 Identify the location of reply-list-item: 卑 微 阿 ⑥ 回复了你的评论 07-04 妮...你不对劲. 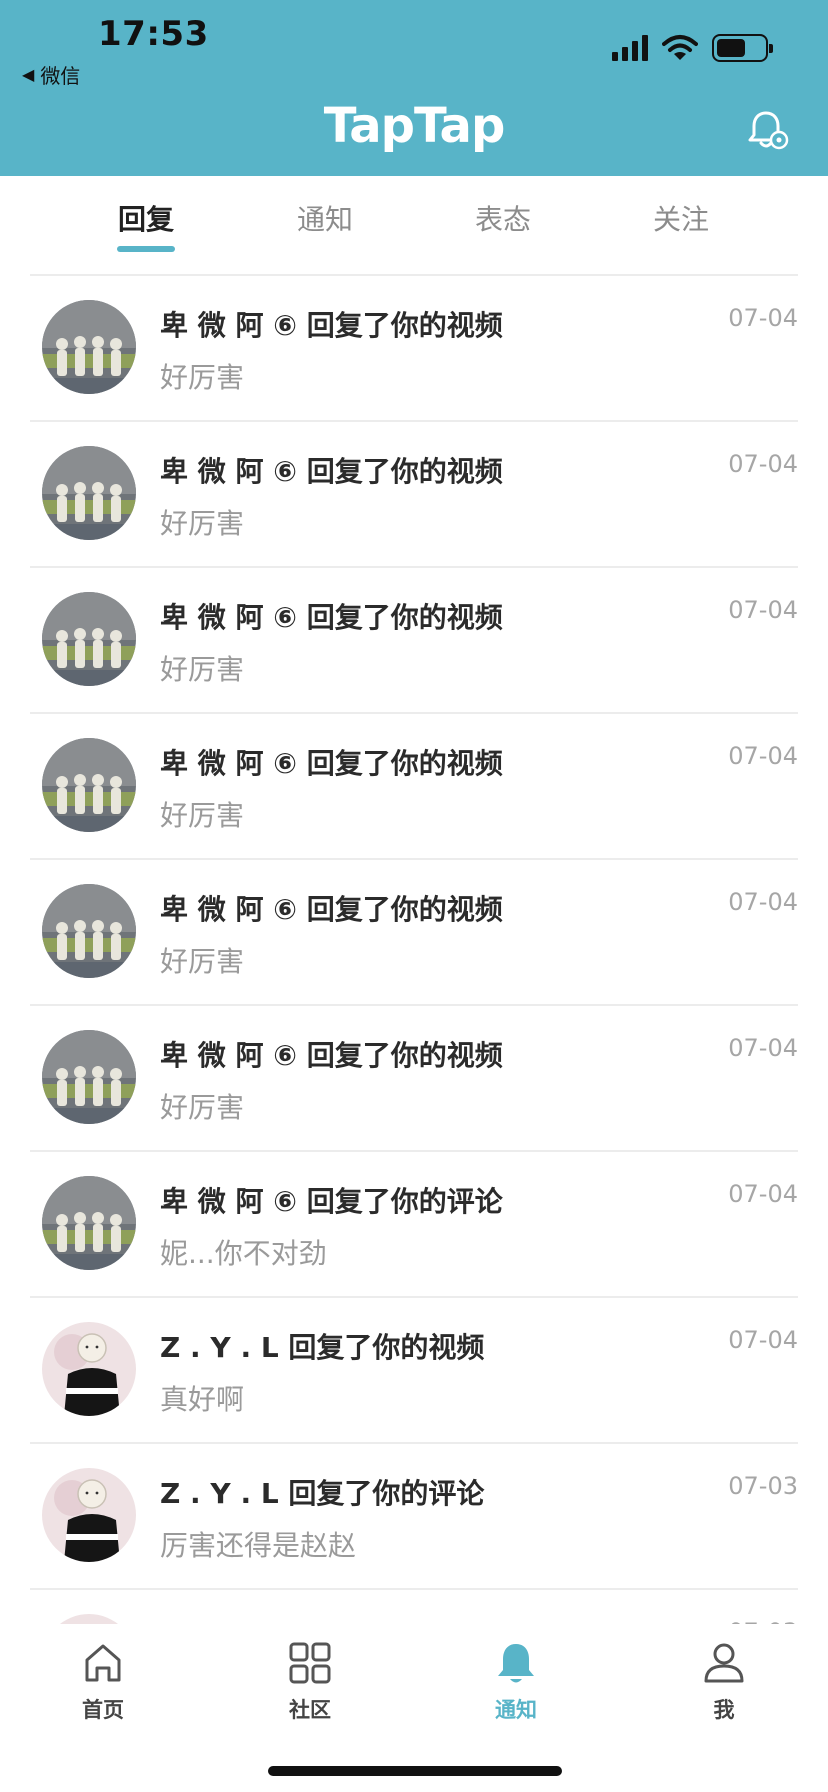
(414, 1225).